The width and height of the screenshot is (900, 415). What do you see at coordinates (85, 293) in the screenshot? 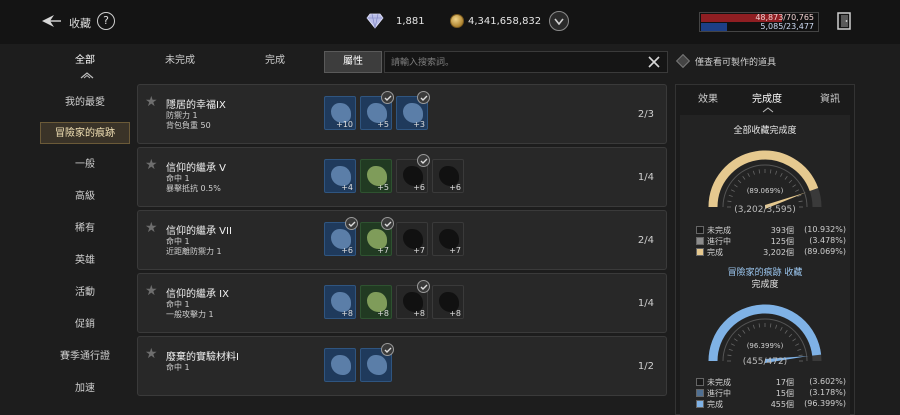
I see `sidebar-item-event: 活動` at bounding box center [85, 293].